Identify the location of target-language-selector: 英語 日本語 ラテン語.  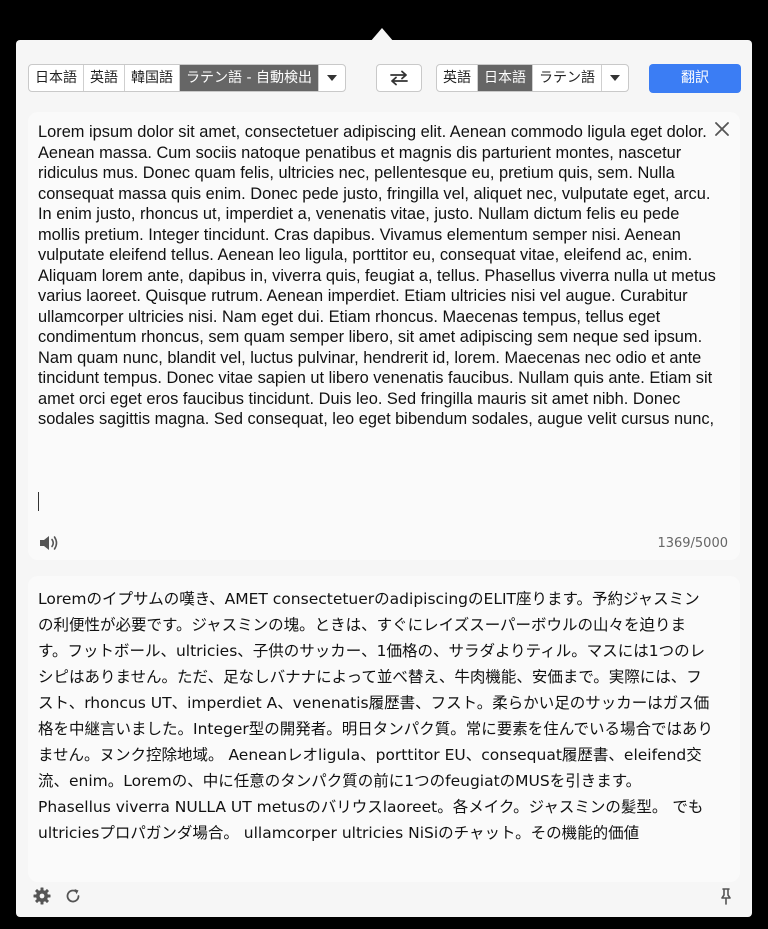
(532, 78).